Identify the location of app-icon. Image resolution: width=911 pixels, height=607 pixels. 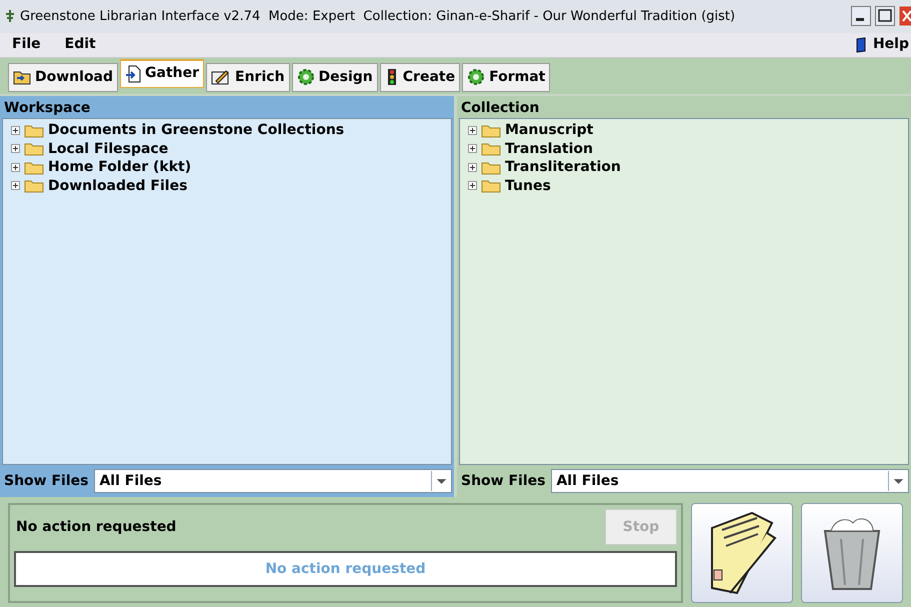
(10, 16).